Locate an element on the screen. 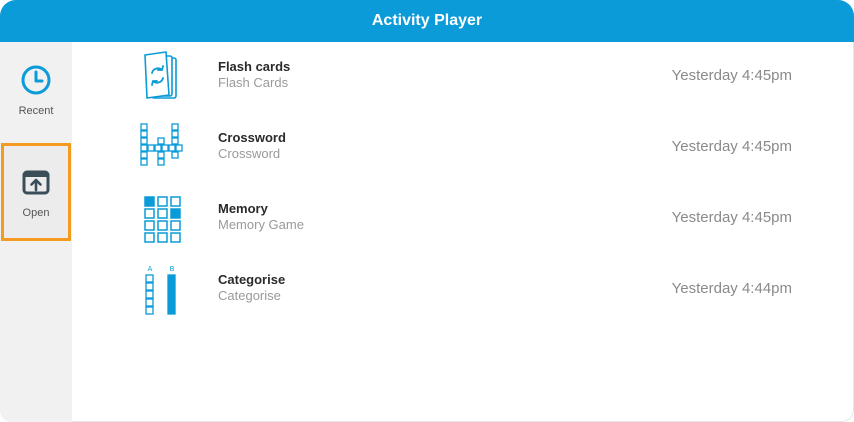  activity-title: Categorise is located at coordinates (252, 279).